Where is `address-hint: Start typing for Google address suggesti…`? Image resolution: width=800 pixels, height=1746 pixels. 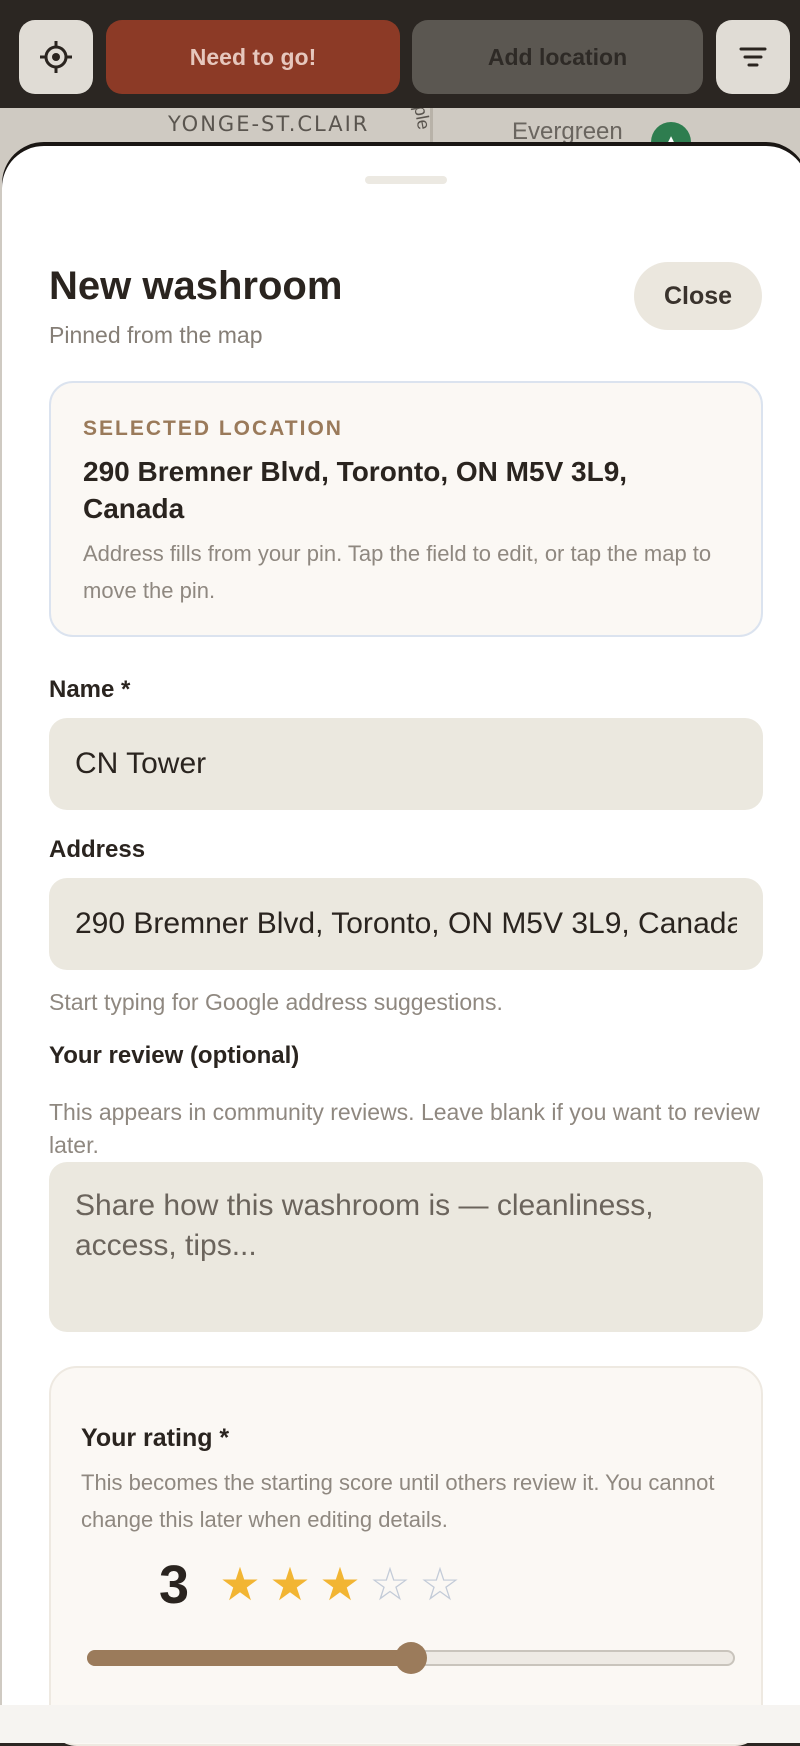 address-hint: Start typing for Google address suggesti… is located at coordinates (276, 1002).